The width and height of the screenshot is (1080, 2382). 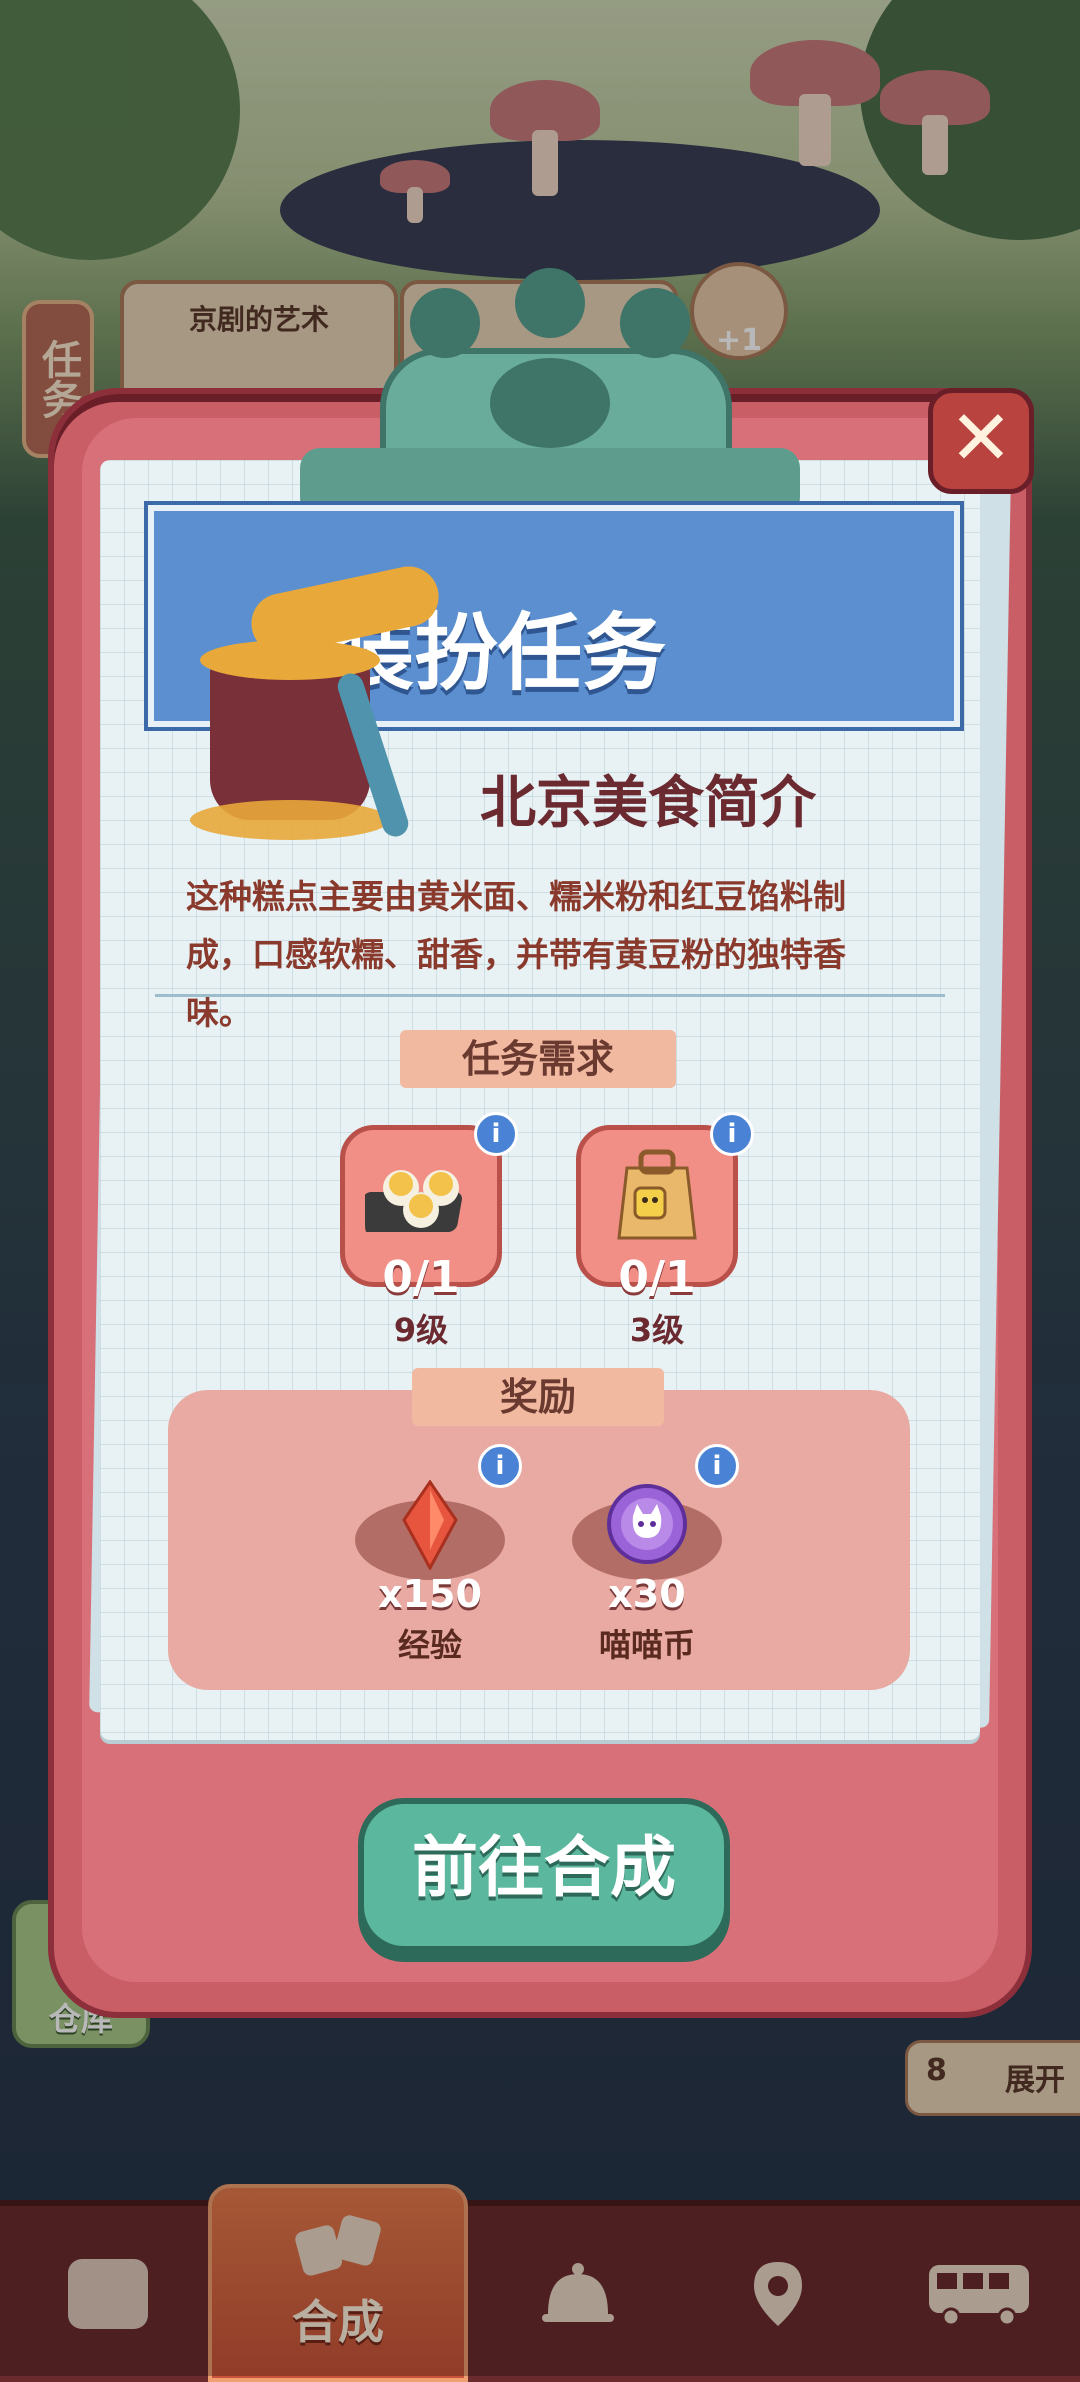 What do you see at coordinates (421, 1330) in the screenshot?
I see `requirement-level: 9级` at bounding box center [421, 1330].